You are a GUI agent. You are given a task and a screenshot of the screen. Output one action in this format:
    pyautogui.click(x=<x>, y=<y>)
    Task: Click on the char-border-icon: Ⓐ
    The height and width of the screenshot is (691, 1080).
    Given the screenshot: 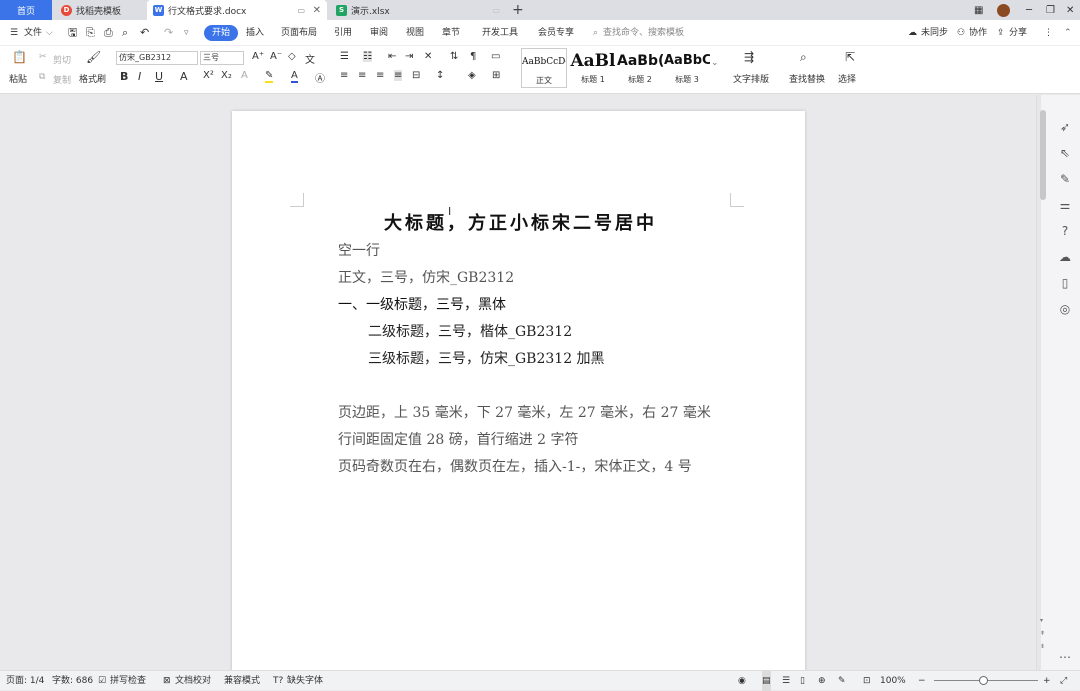 What is the action you would take?
    pyautogui.click(x=320, y=77)
    